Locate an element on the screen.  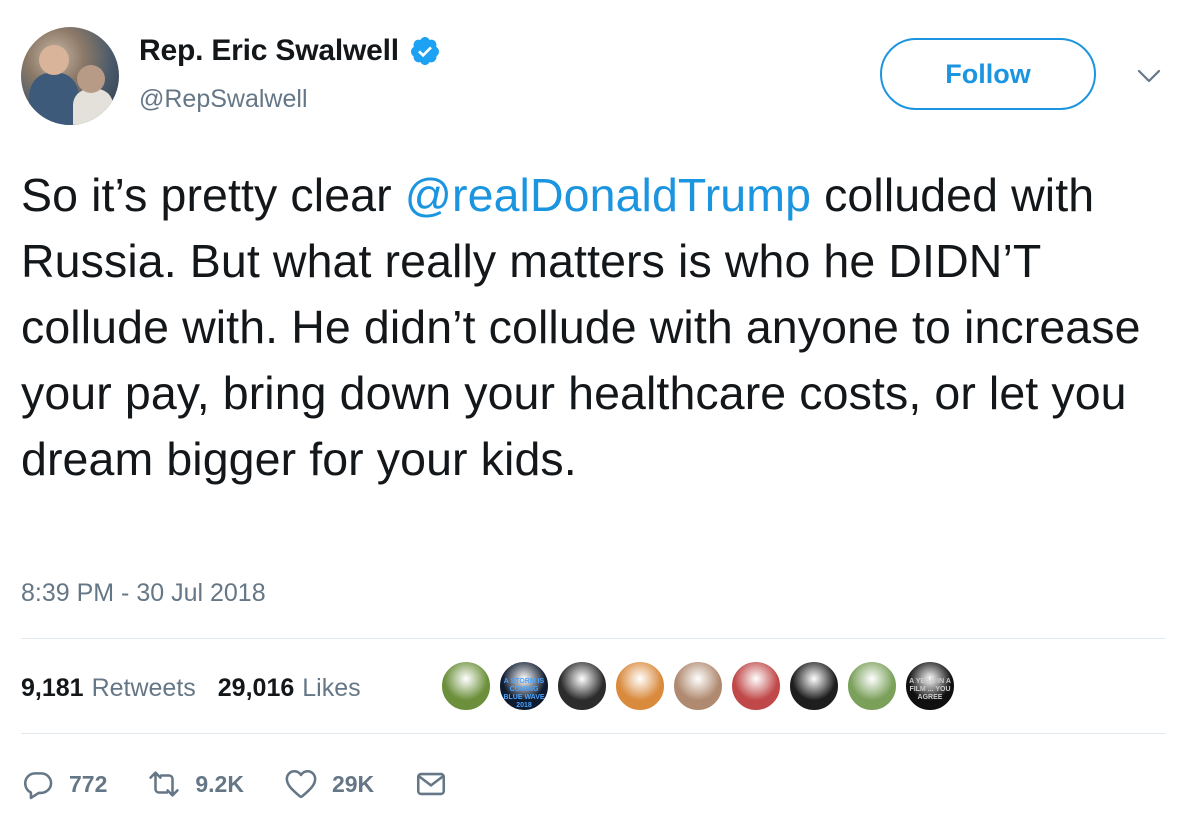
author-name-row: Rep. Eric Swalwell is located at coordinates (290, 51).